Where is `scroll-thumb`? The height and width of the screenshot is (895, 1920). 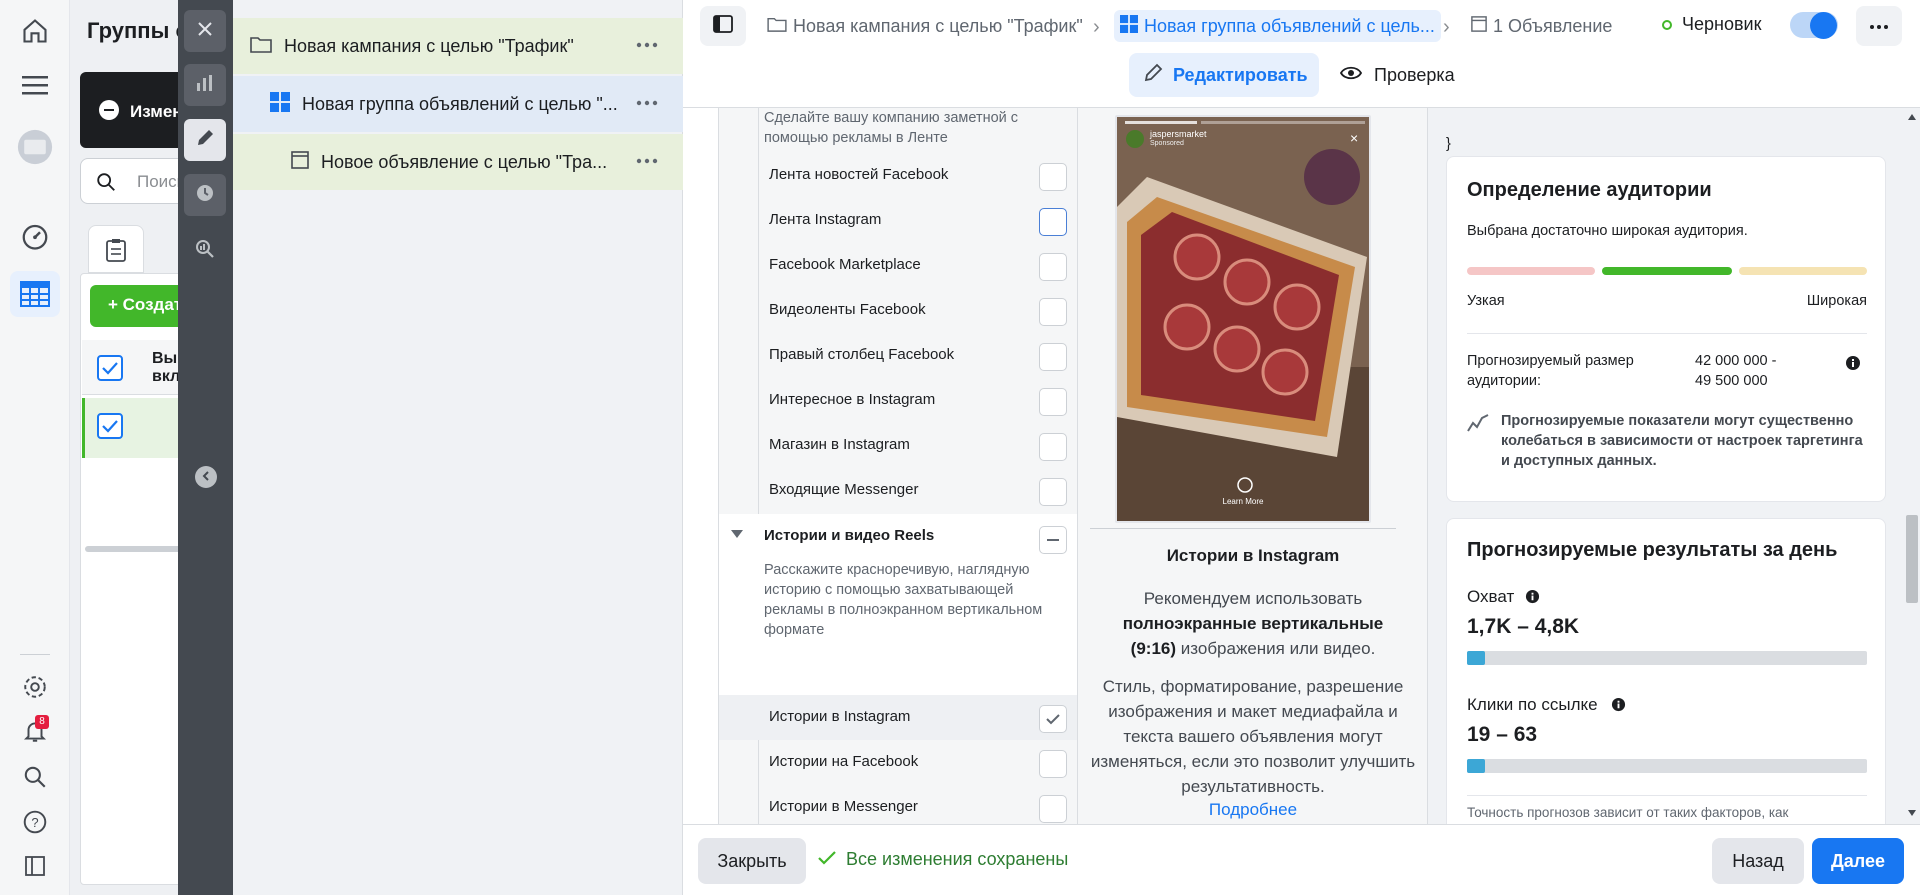 scroll-thumb is located at coordinates (1912, 559).